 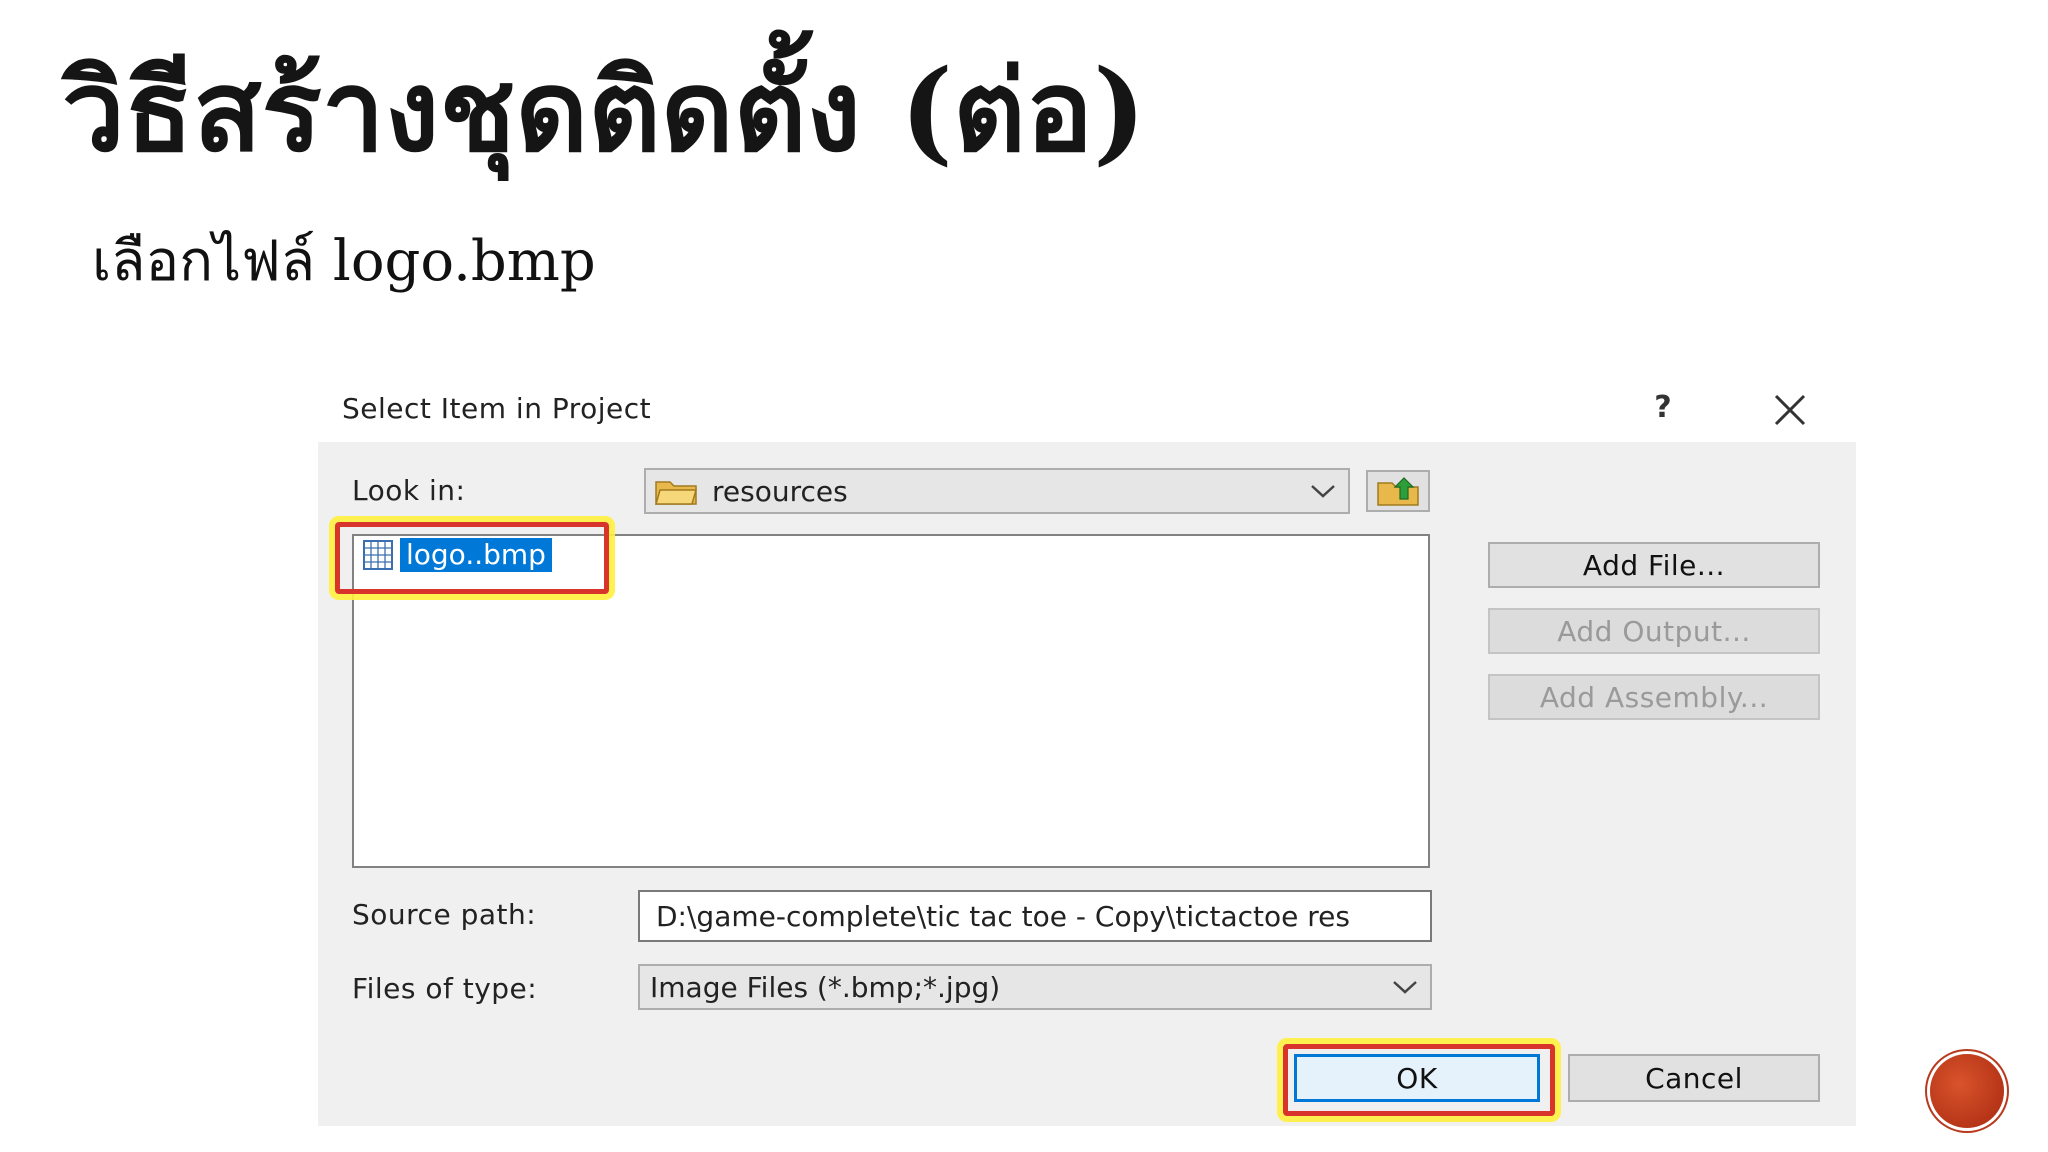 I want to click on look-in-label: Look in:, so click(x=409, y=490).